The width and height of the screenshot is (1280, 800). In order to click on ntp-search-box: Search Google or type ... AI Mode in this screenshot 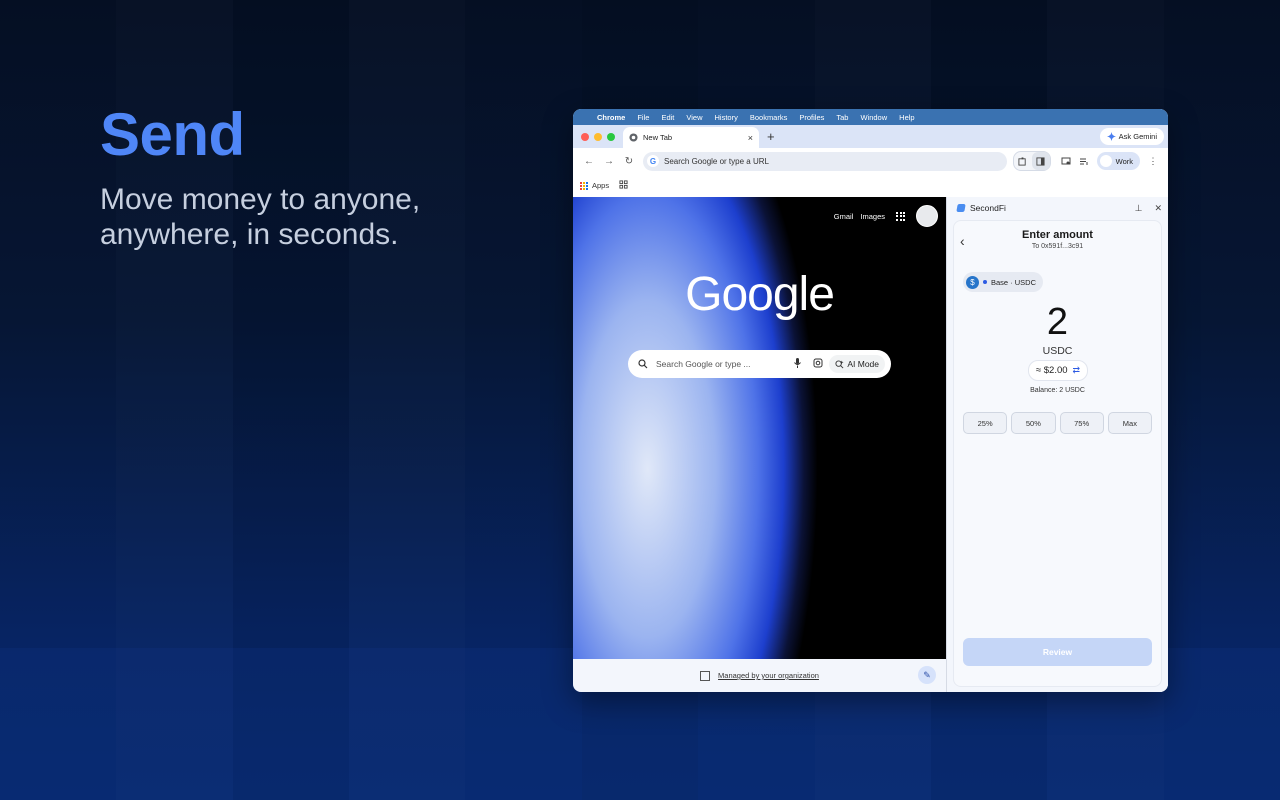, I will do `click(759, 364)`.